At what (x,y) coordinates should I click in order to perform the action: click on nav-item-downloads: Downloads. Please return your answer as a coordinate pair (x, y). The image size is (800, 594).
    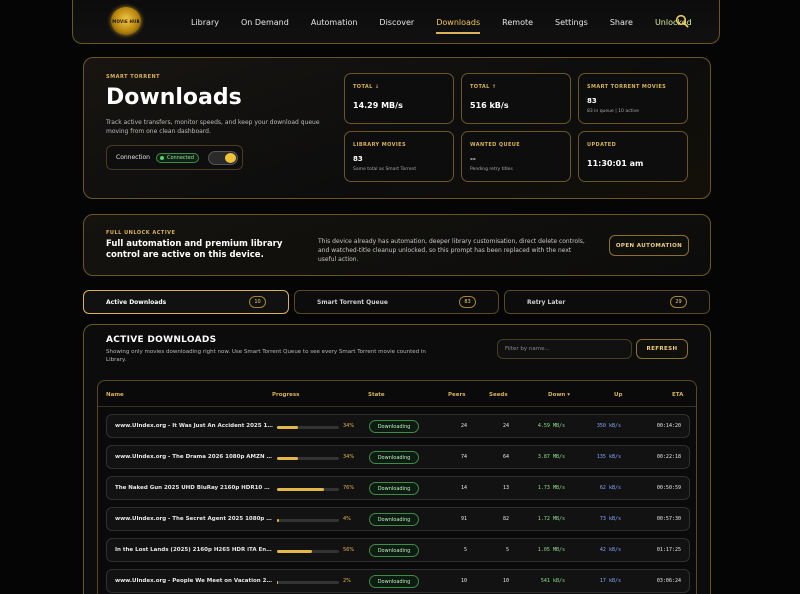
    Looking at the image, I should click on (458, 26).